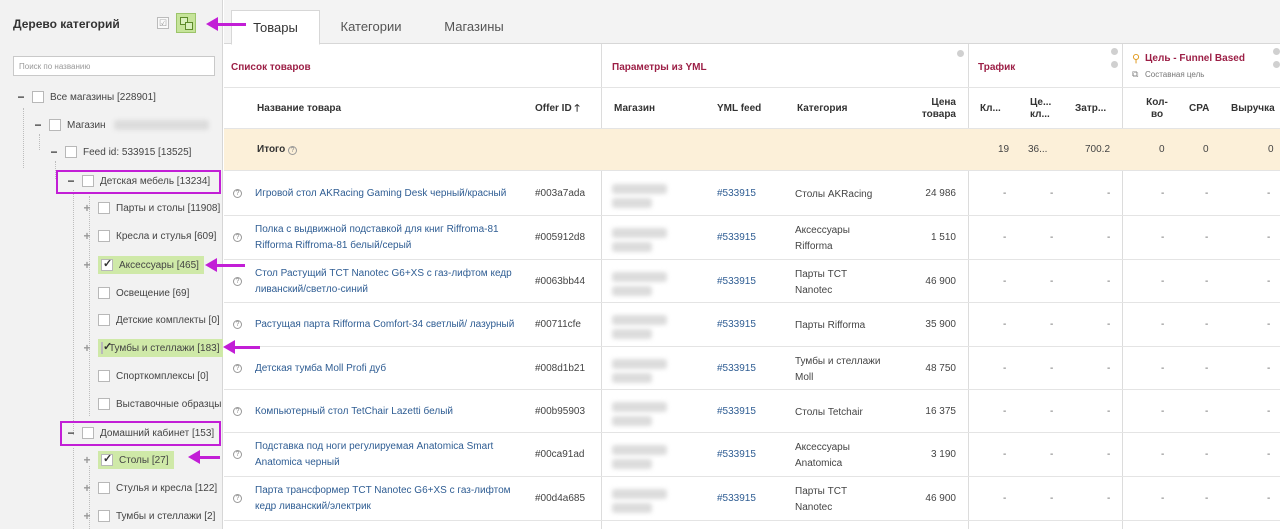  I want to click on tree-node-sports: Спорткомплексы [0], so click(153, 376).